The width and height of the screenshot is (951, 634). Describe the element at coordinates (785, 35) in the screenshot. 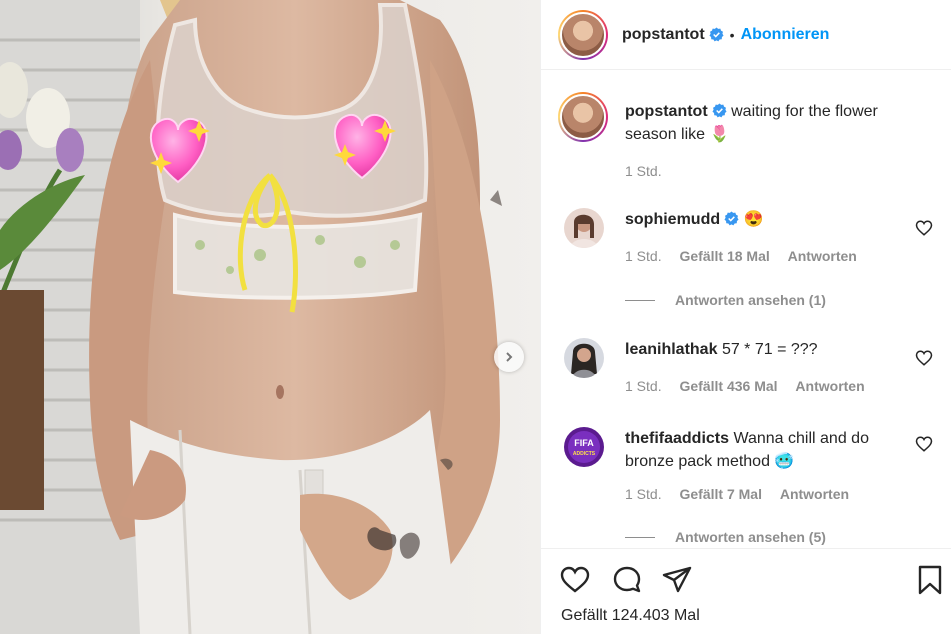

I see `follow-button: Abonnieren` at that location.